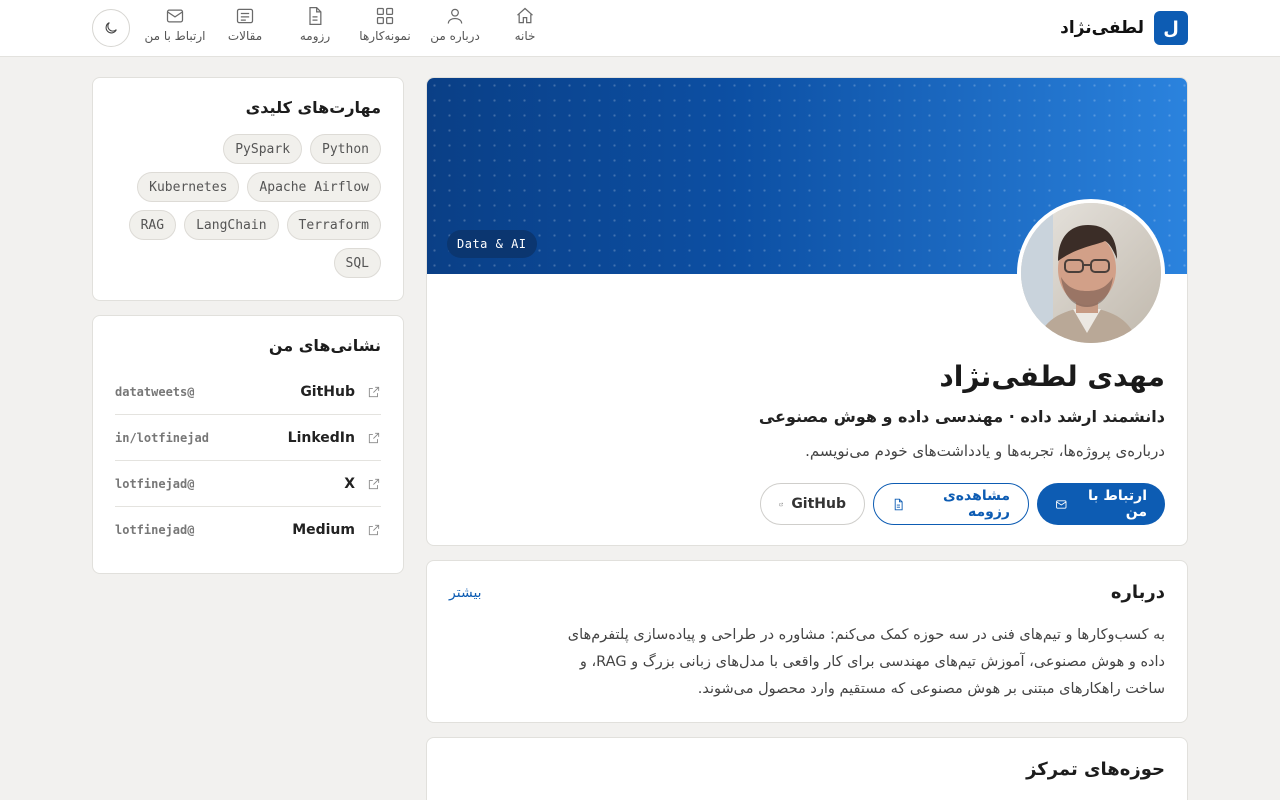 The image size is (1280, 800). What do you see at coordinates (357, 263) in the screenshot?
I see `skill-chip: SQL` at bounding box center [357, 263].